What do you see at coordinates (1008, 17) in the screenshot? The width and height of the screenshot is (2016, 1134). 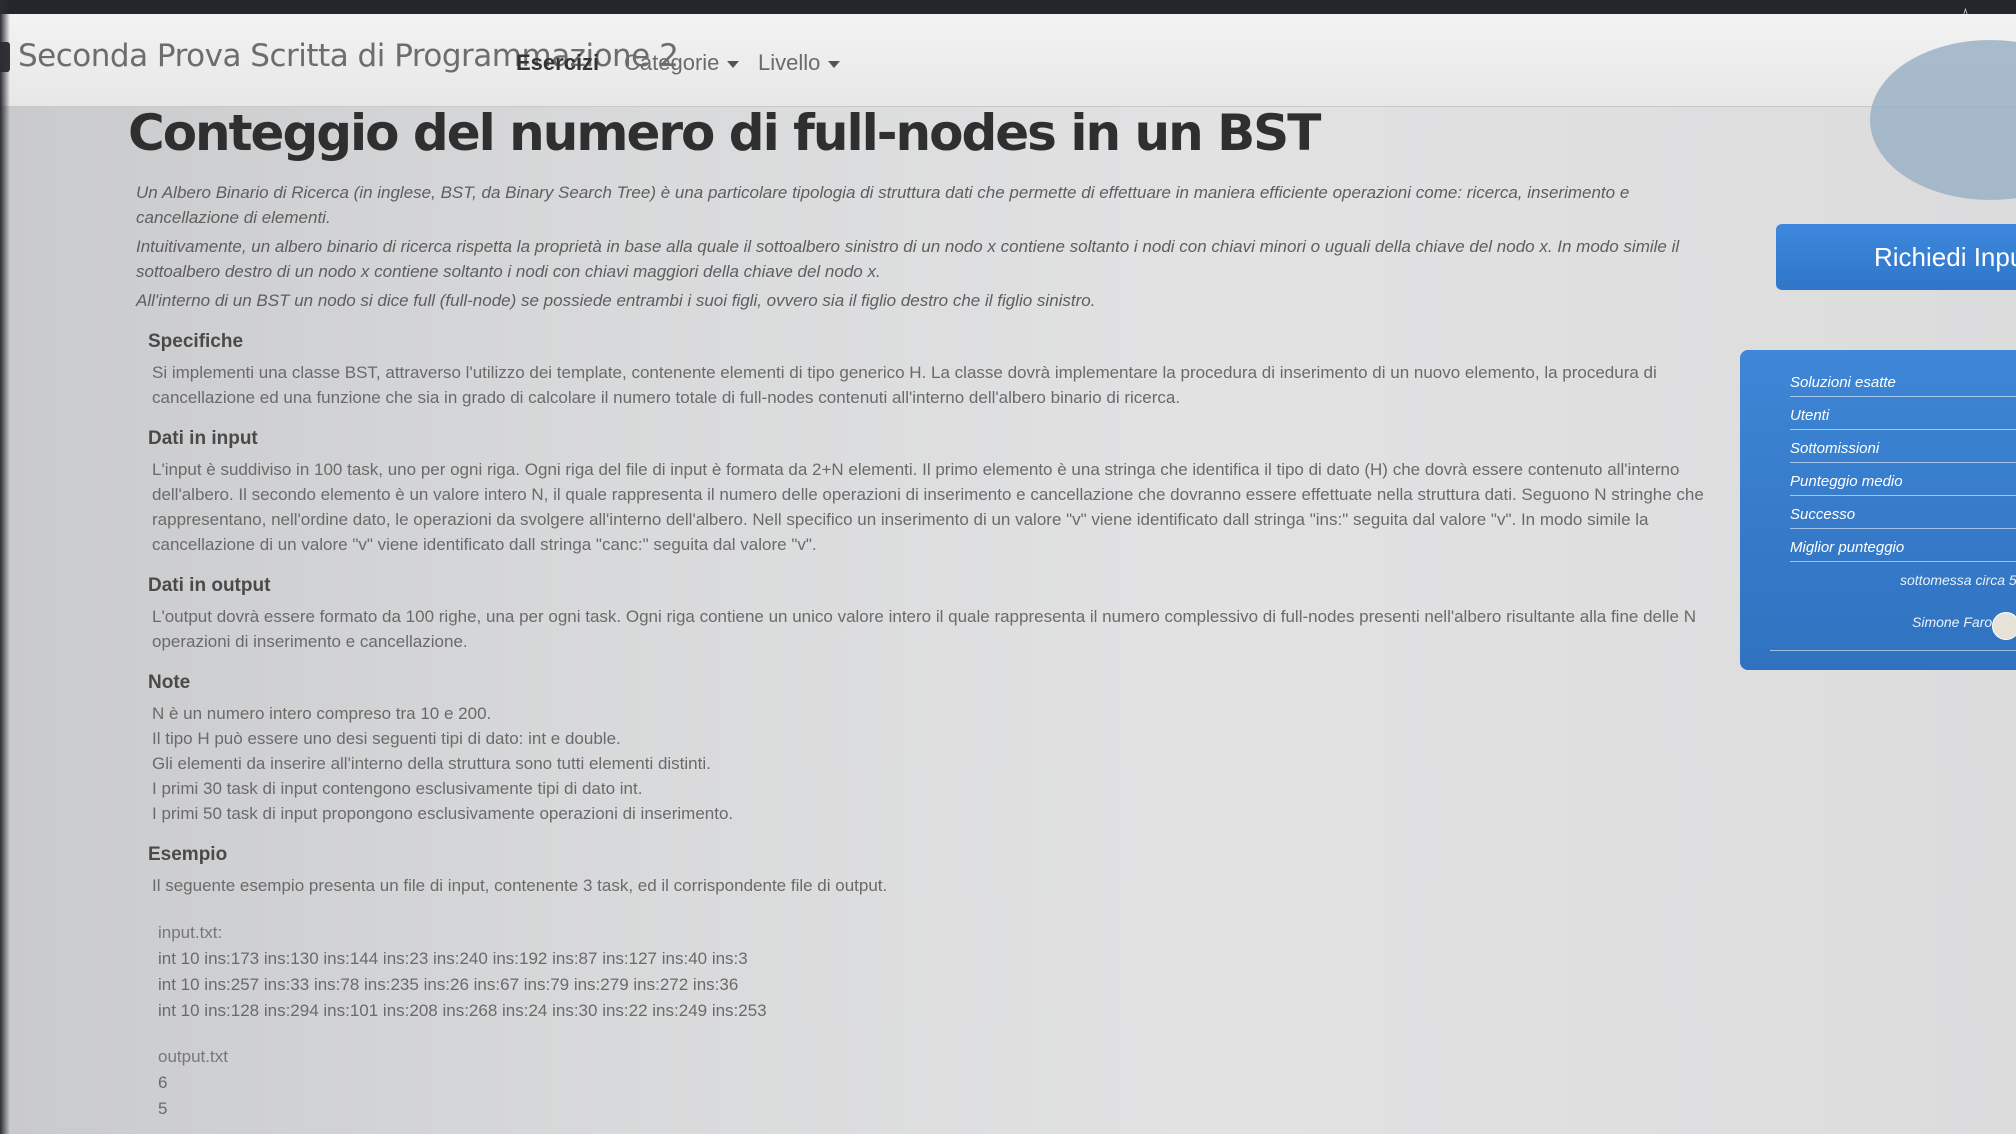 I see `browser-top-strip: ☆` at bounding box center [1008, 17].